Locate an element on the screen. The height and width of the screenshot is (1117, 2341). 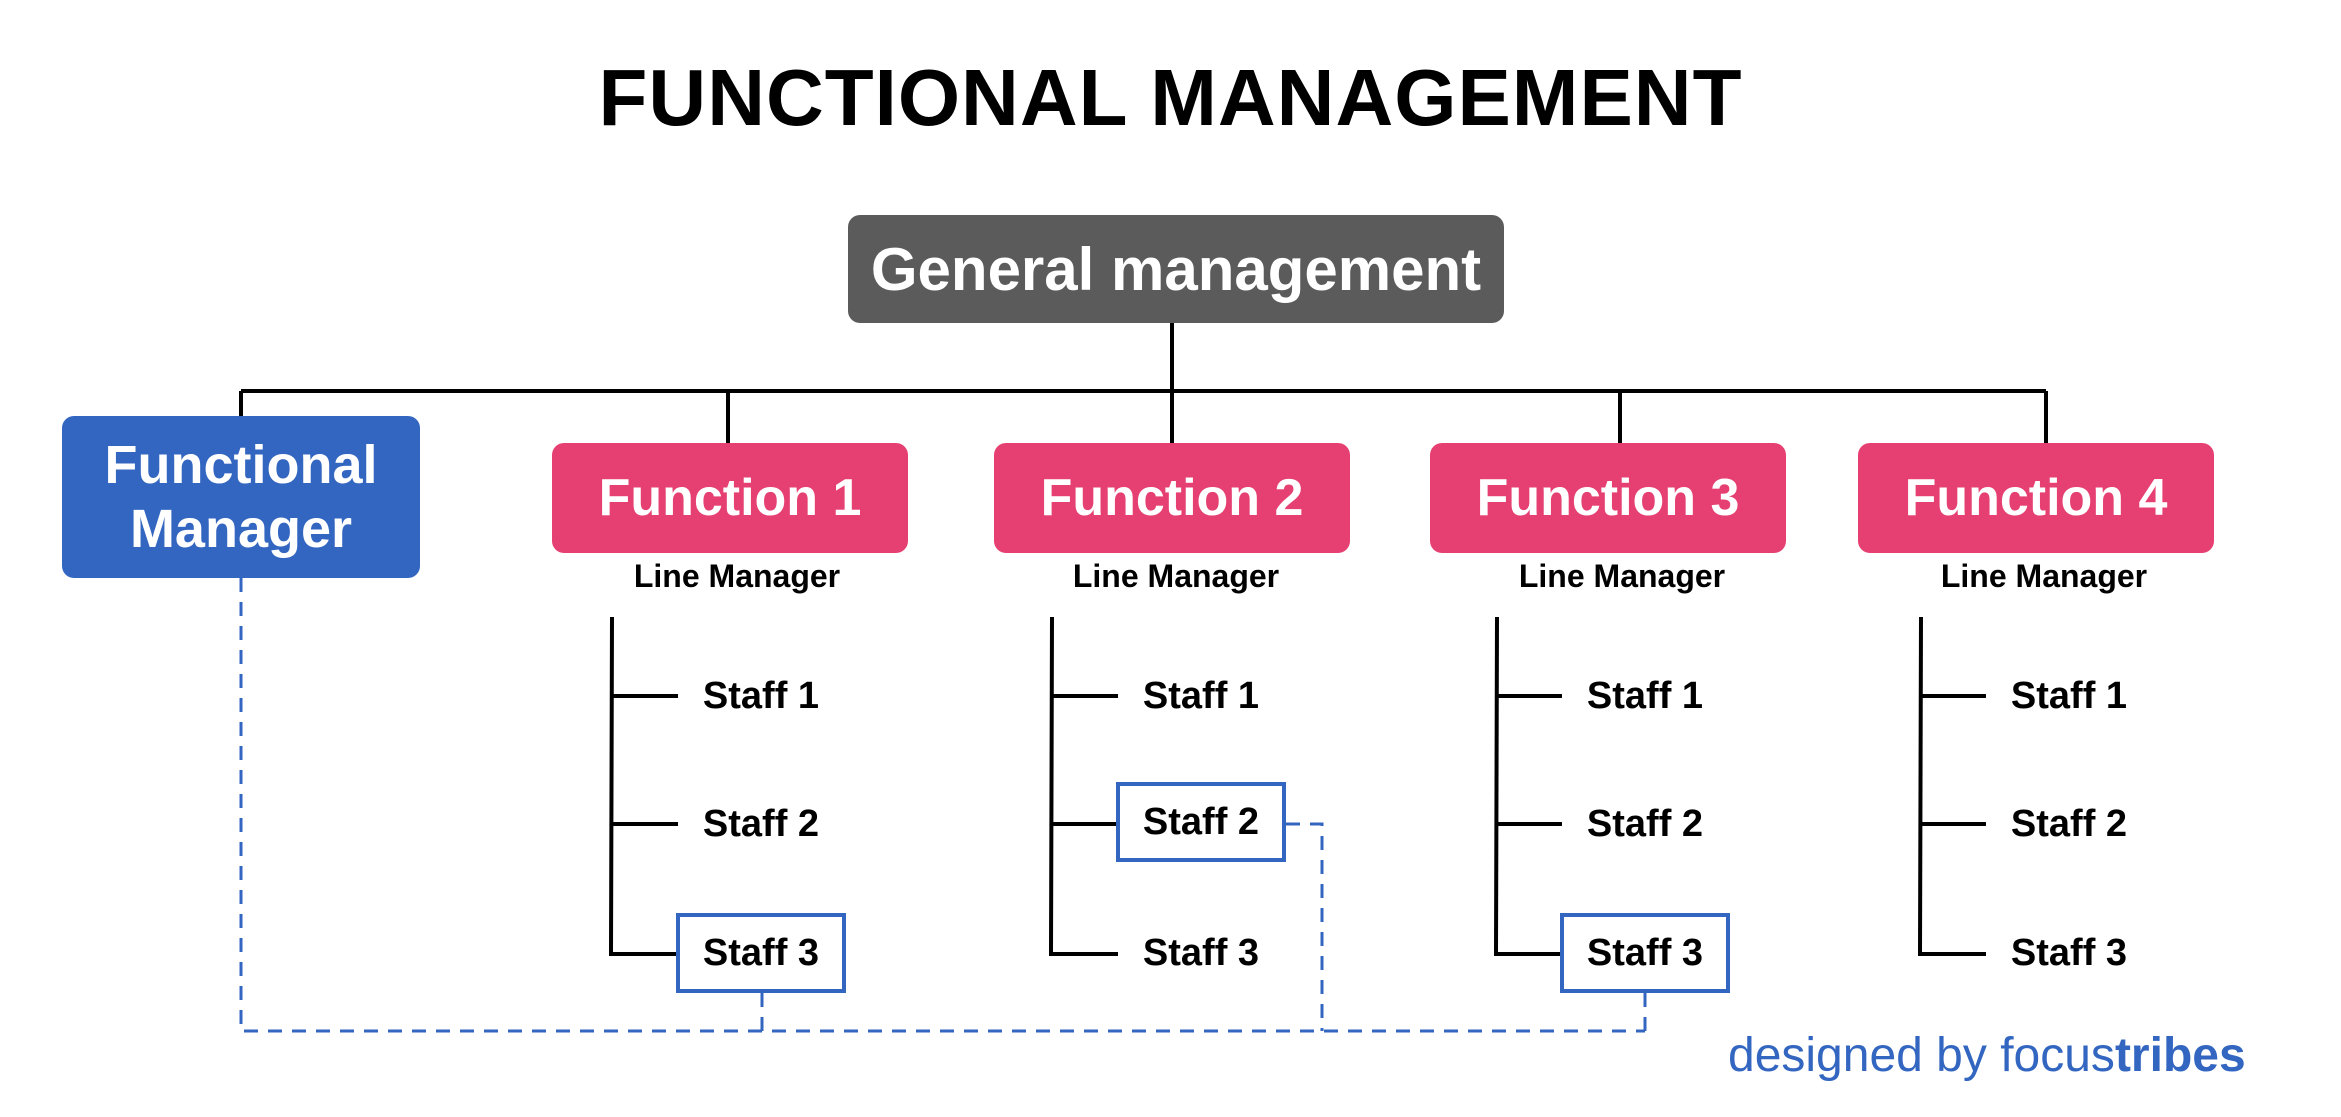
function-4-staff-1: Staff 1 is located at coordinates (2069, 695).